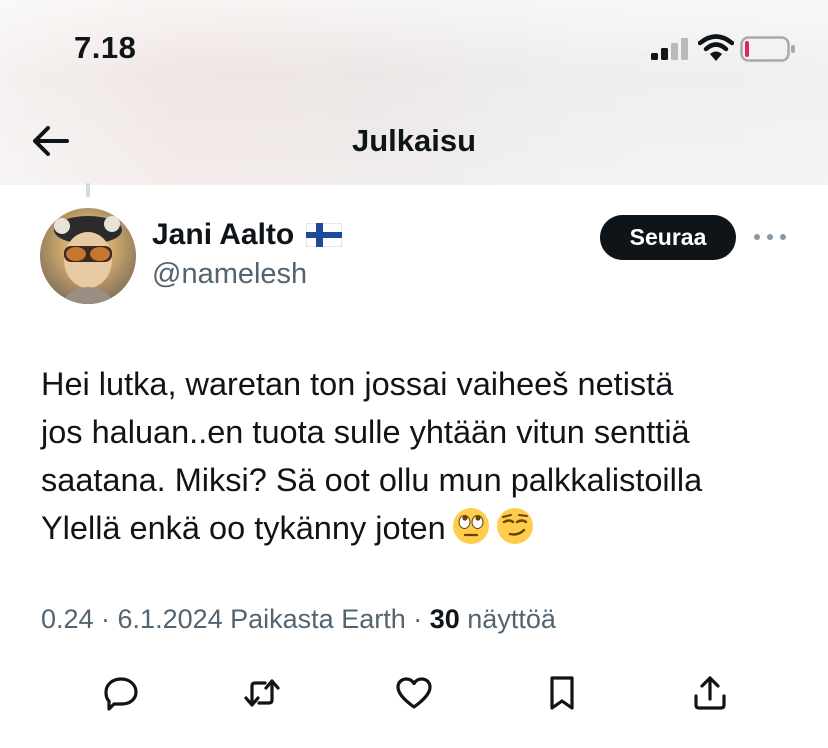  Describe the element at coordinates (324, 235) in the screenshot. I see `finland-flag-icon` at that location.